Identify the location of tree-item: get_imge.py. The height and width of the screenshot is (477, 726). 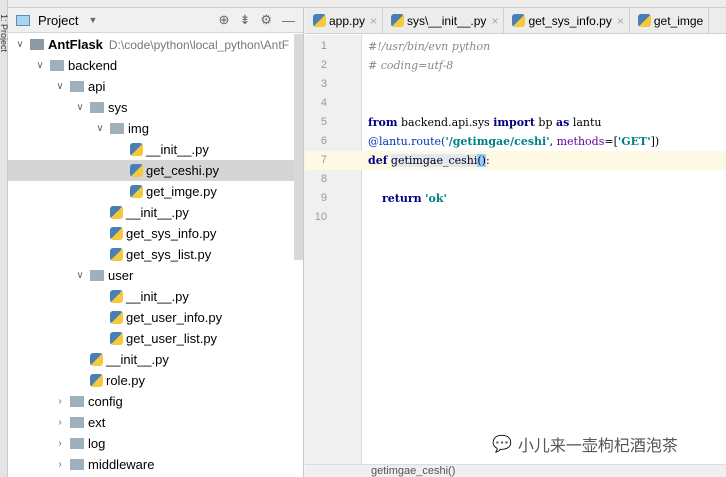
(155, 191).